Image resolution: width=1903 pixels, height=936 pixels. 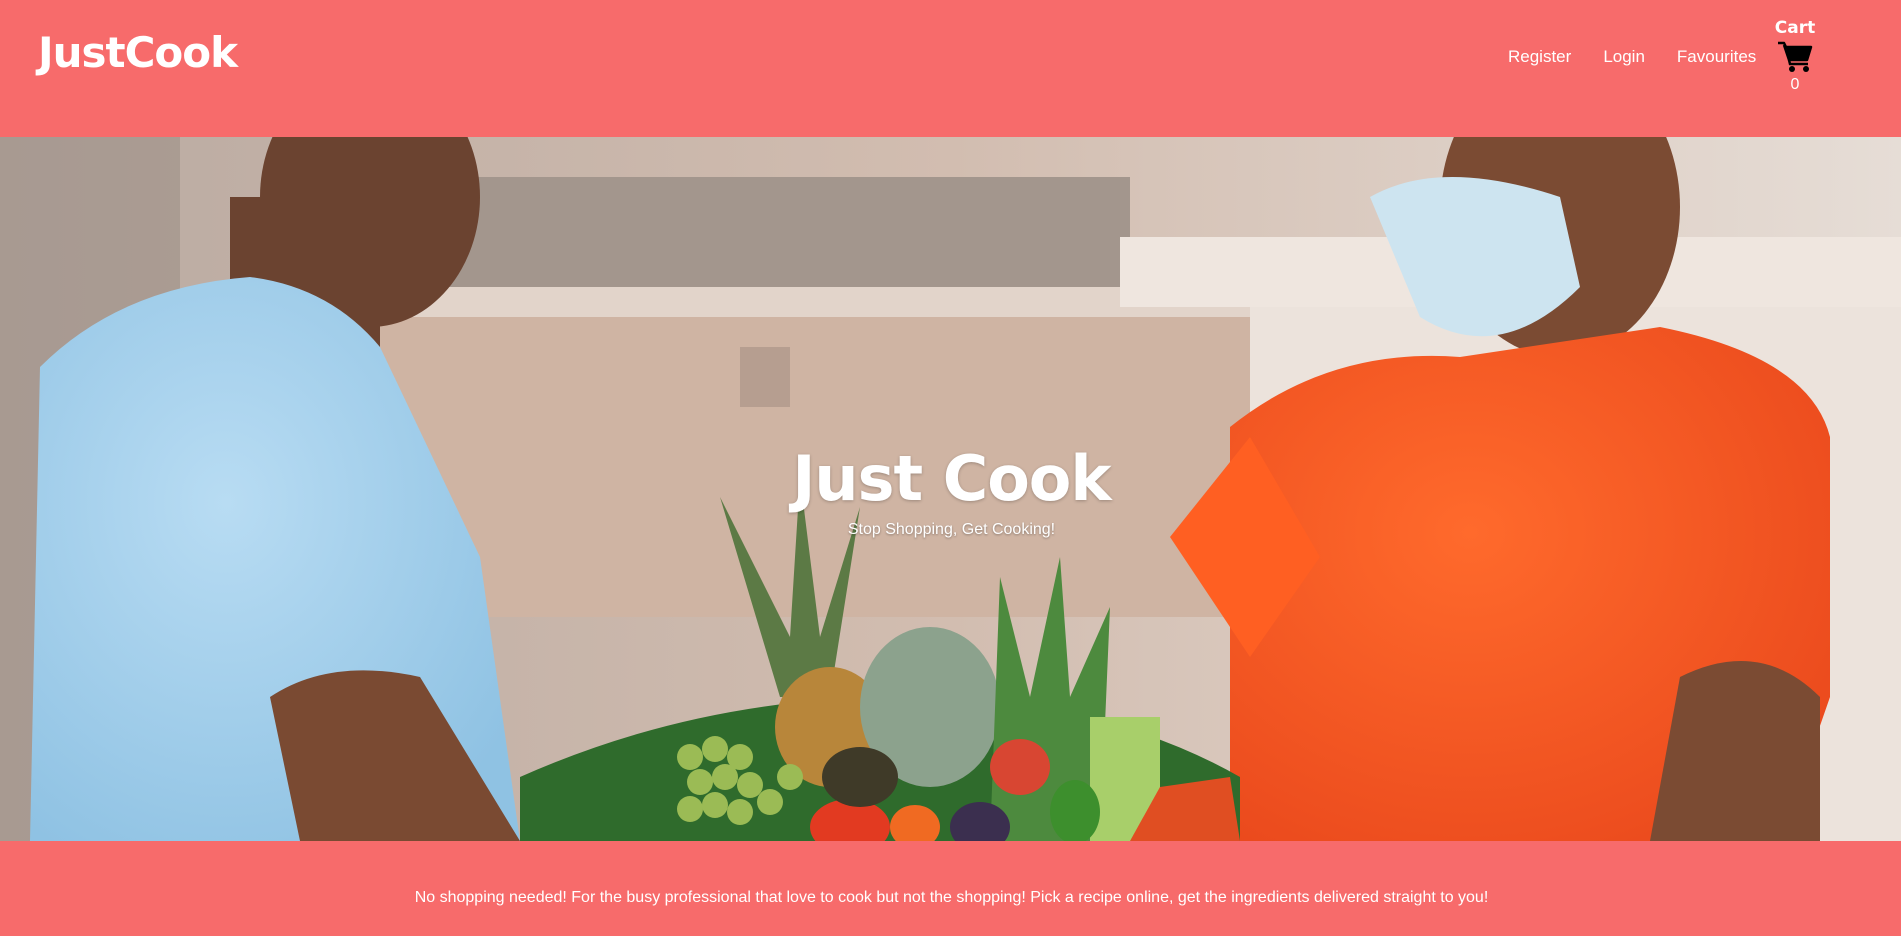 I want to click on shopping-cart-icon, so click(x=1795, y=57).